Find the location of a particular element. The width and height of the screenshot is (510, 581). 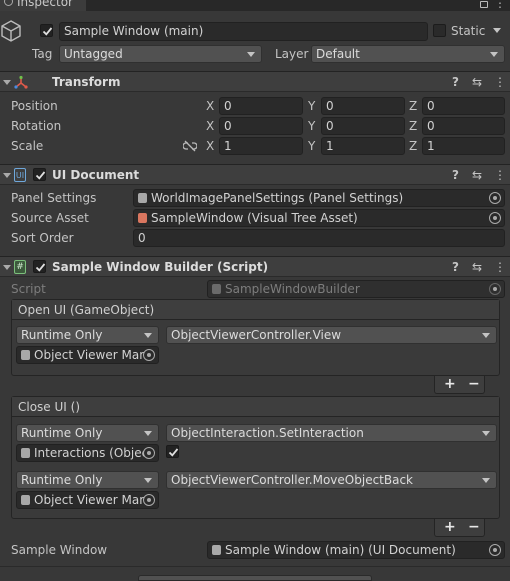

script-enabled-checkbox is located at coordinates (39, 266).